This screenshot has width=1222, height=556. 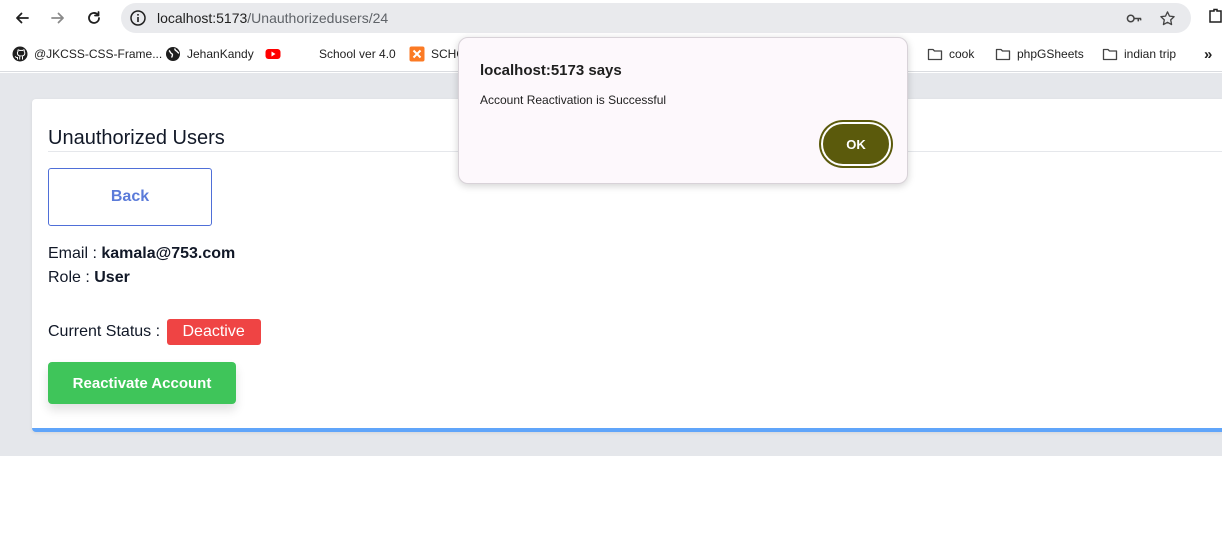 I want to click on bookmark-item, so click(x=273, y=54).